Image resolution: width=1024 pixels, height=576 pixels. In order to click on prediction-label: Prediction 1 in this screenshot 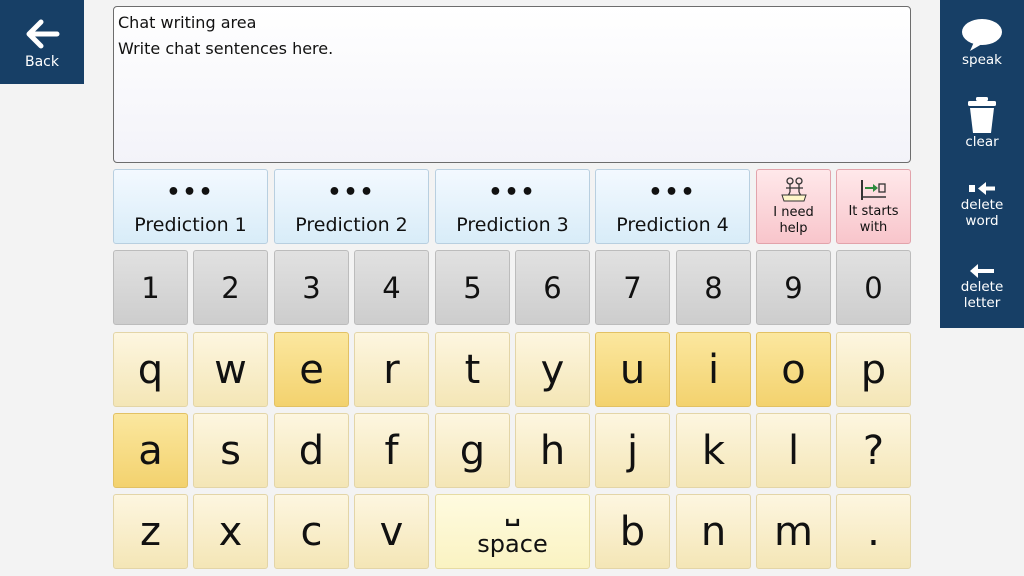, I will do `click(190, 224)`.